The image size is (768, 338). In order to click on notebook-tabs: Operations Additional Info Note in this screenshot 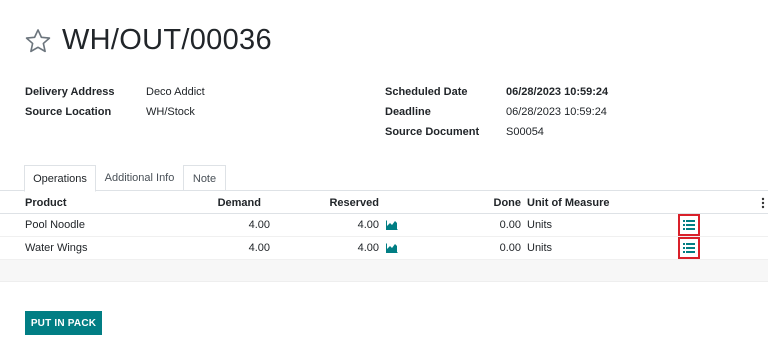, I will do `click(384, 178)`.